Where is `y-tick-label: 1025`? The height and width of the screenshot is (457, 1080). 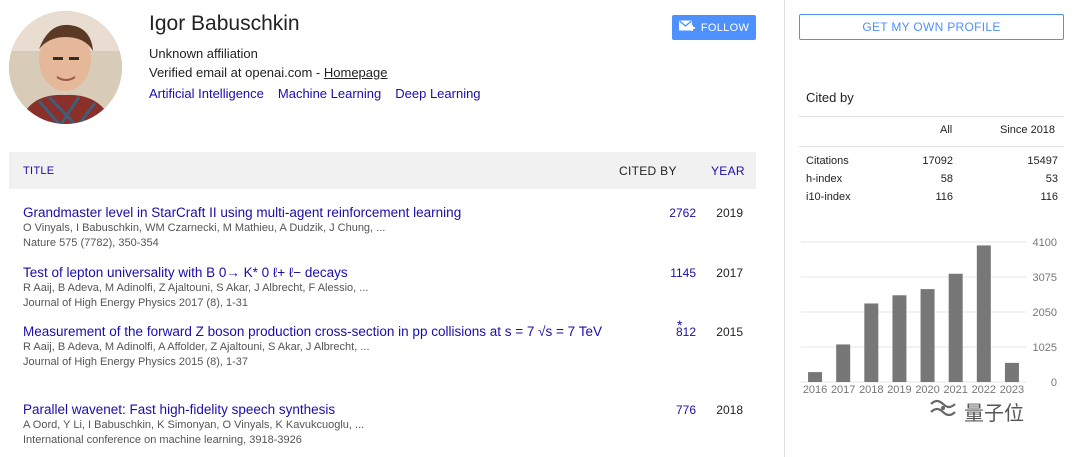
y-tick-label: 1025 is located at coordinates (1045, 348).